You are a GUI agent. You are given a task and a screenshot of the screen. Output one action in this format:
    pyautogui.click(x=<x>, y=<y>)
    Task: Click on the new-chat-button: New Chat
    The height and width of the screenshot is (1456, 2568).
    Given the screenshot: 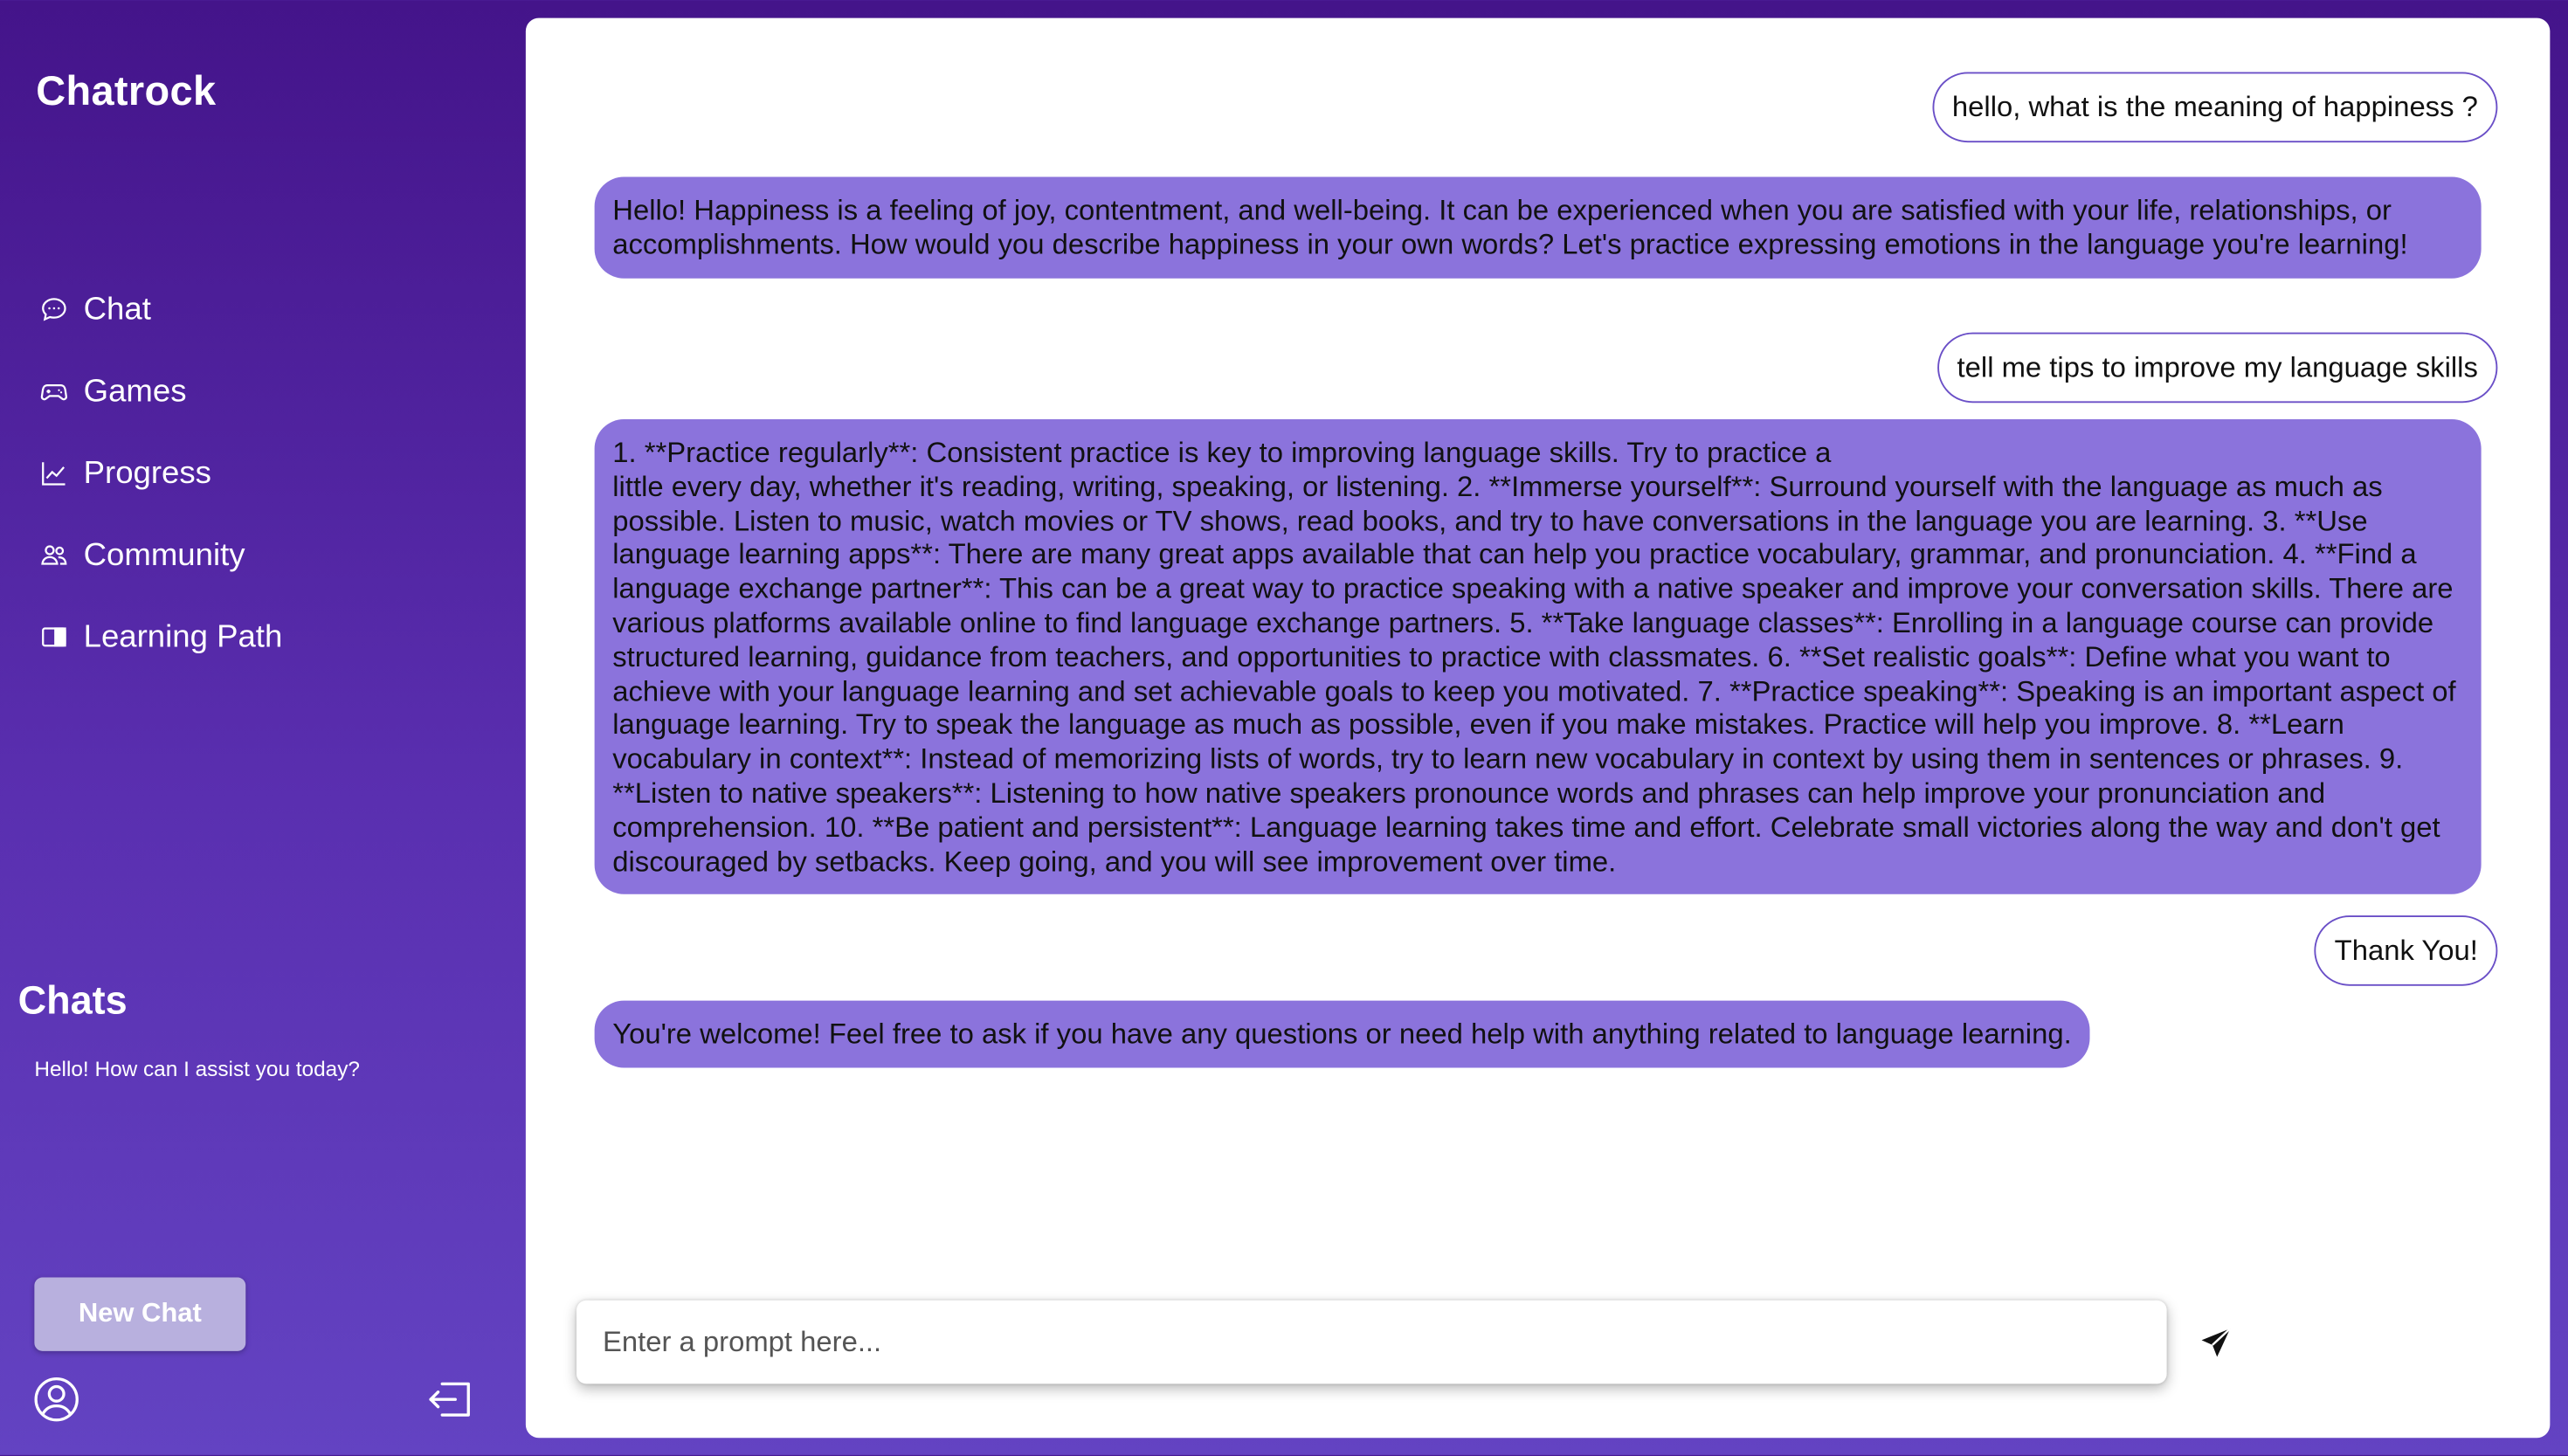 What is the action you would take?
    pyautogui.click(x=140, y=1314)
    